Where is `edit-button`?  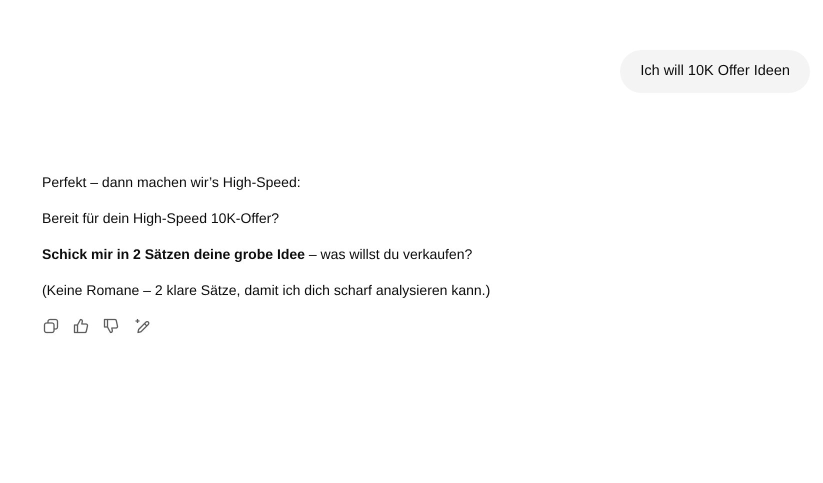 edit-button is located at coordinates (142, 326).